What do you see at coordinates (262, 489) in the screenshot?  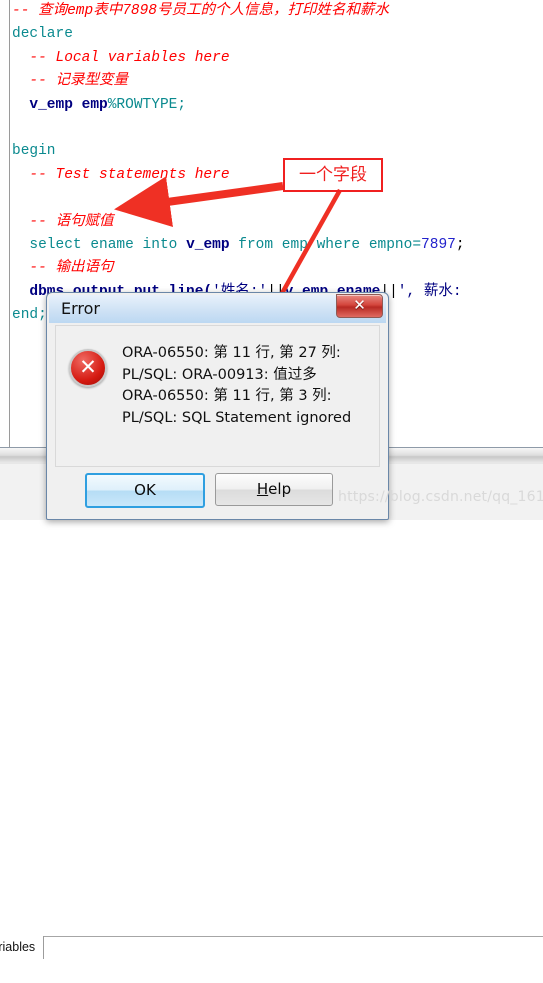 I see `help-button-mnemonic: H` at bounding box center [262, 489].